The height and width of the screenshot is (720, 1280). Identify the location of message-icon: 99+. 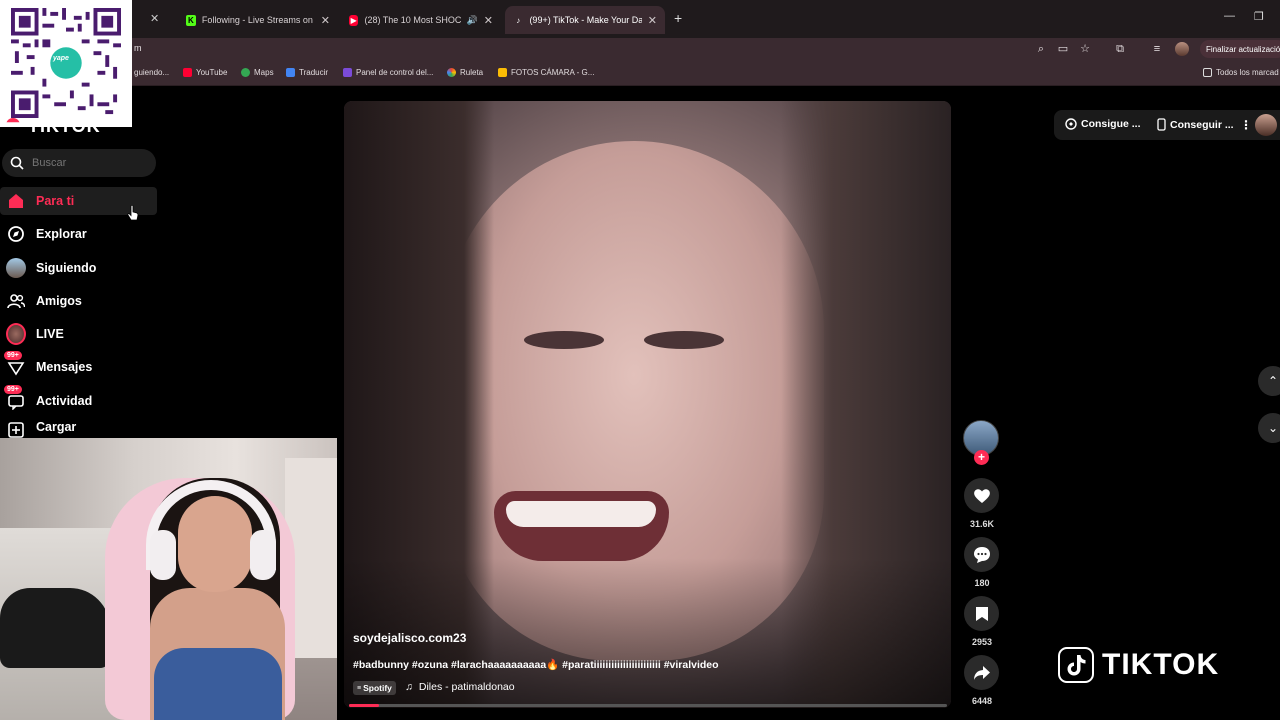
(15, 364).